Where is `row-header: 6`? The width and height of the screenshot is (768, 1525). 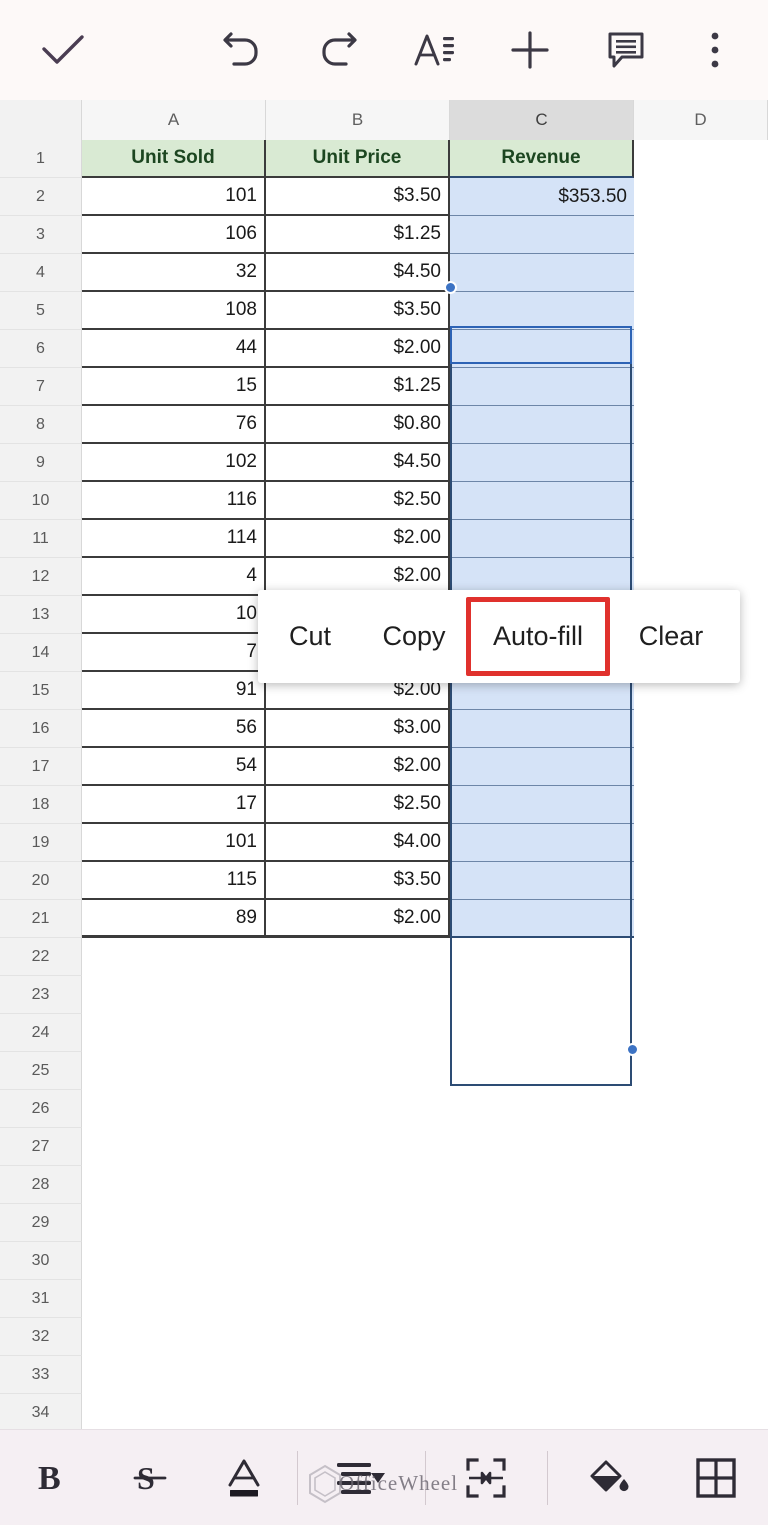 row-header: 6 is located at coordinates (41, 349).